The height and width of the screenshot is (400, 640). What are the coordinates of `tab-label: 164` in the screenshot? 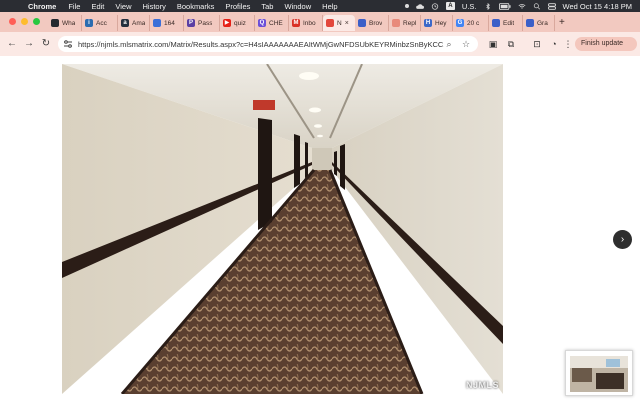 It's located at (169, 23).